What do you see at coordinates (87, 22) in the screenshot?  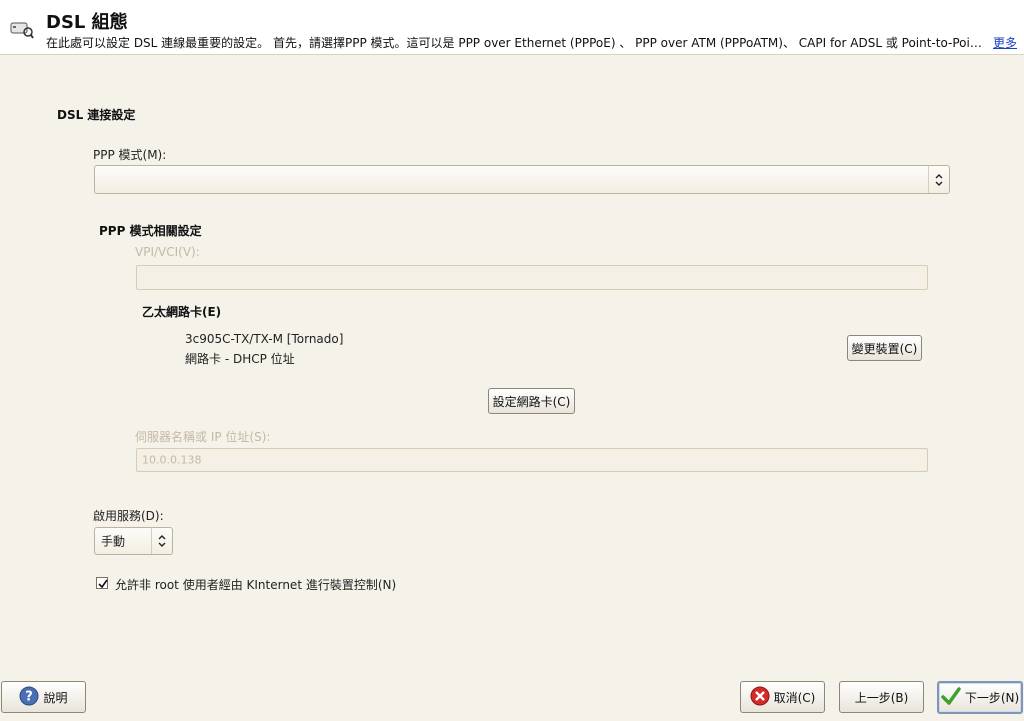 I see `page-title: DSL 組態` at bounding box center [87, 22].